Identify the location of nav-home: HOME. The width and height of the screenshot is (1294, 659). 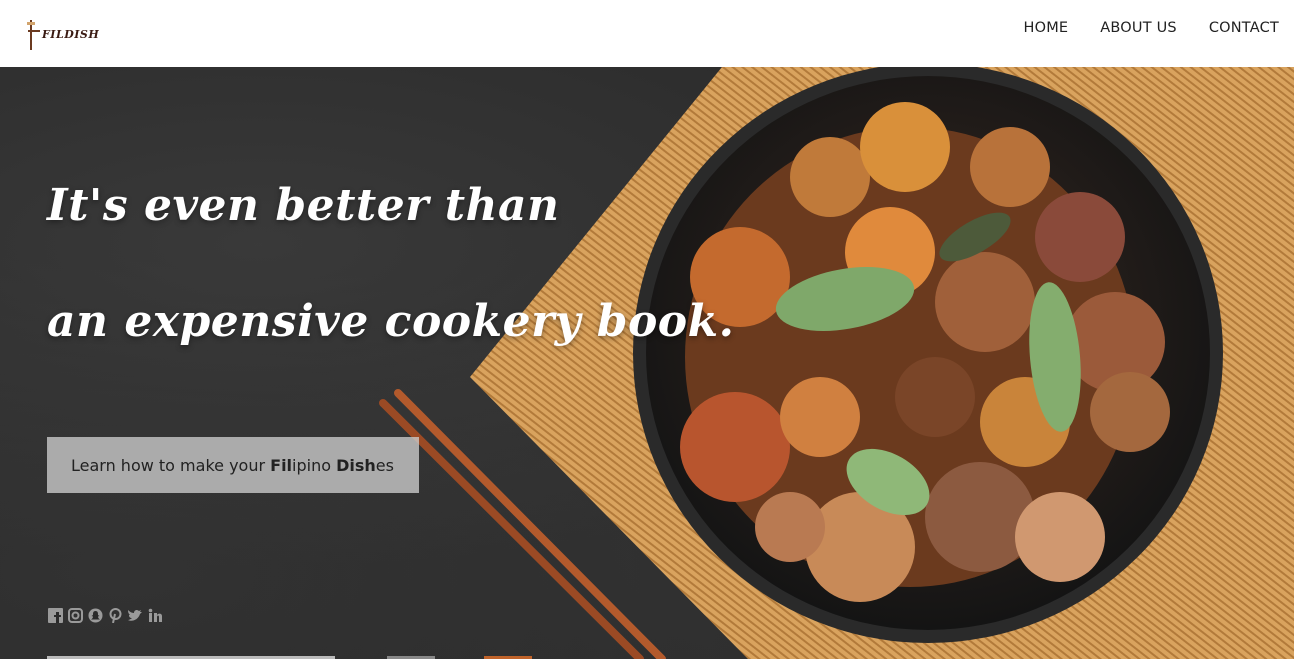
(1046, 28).